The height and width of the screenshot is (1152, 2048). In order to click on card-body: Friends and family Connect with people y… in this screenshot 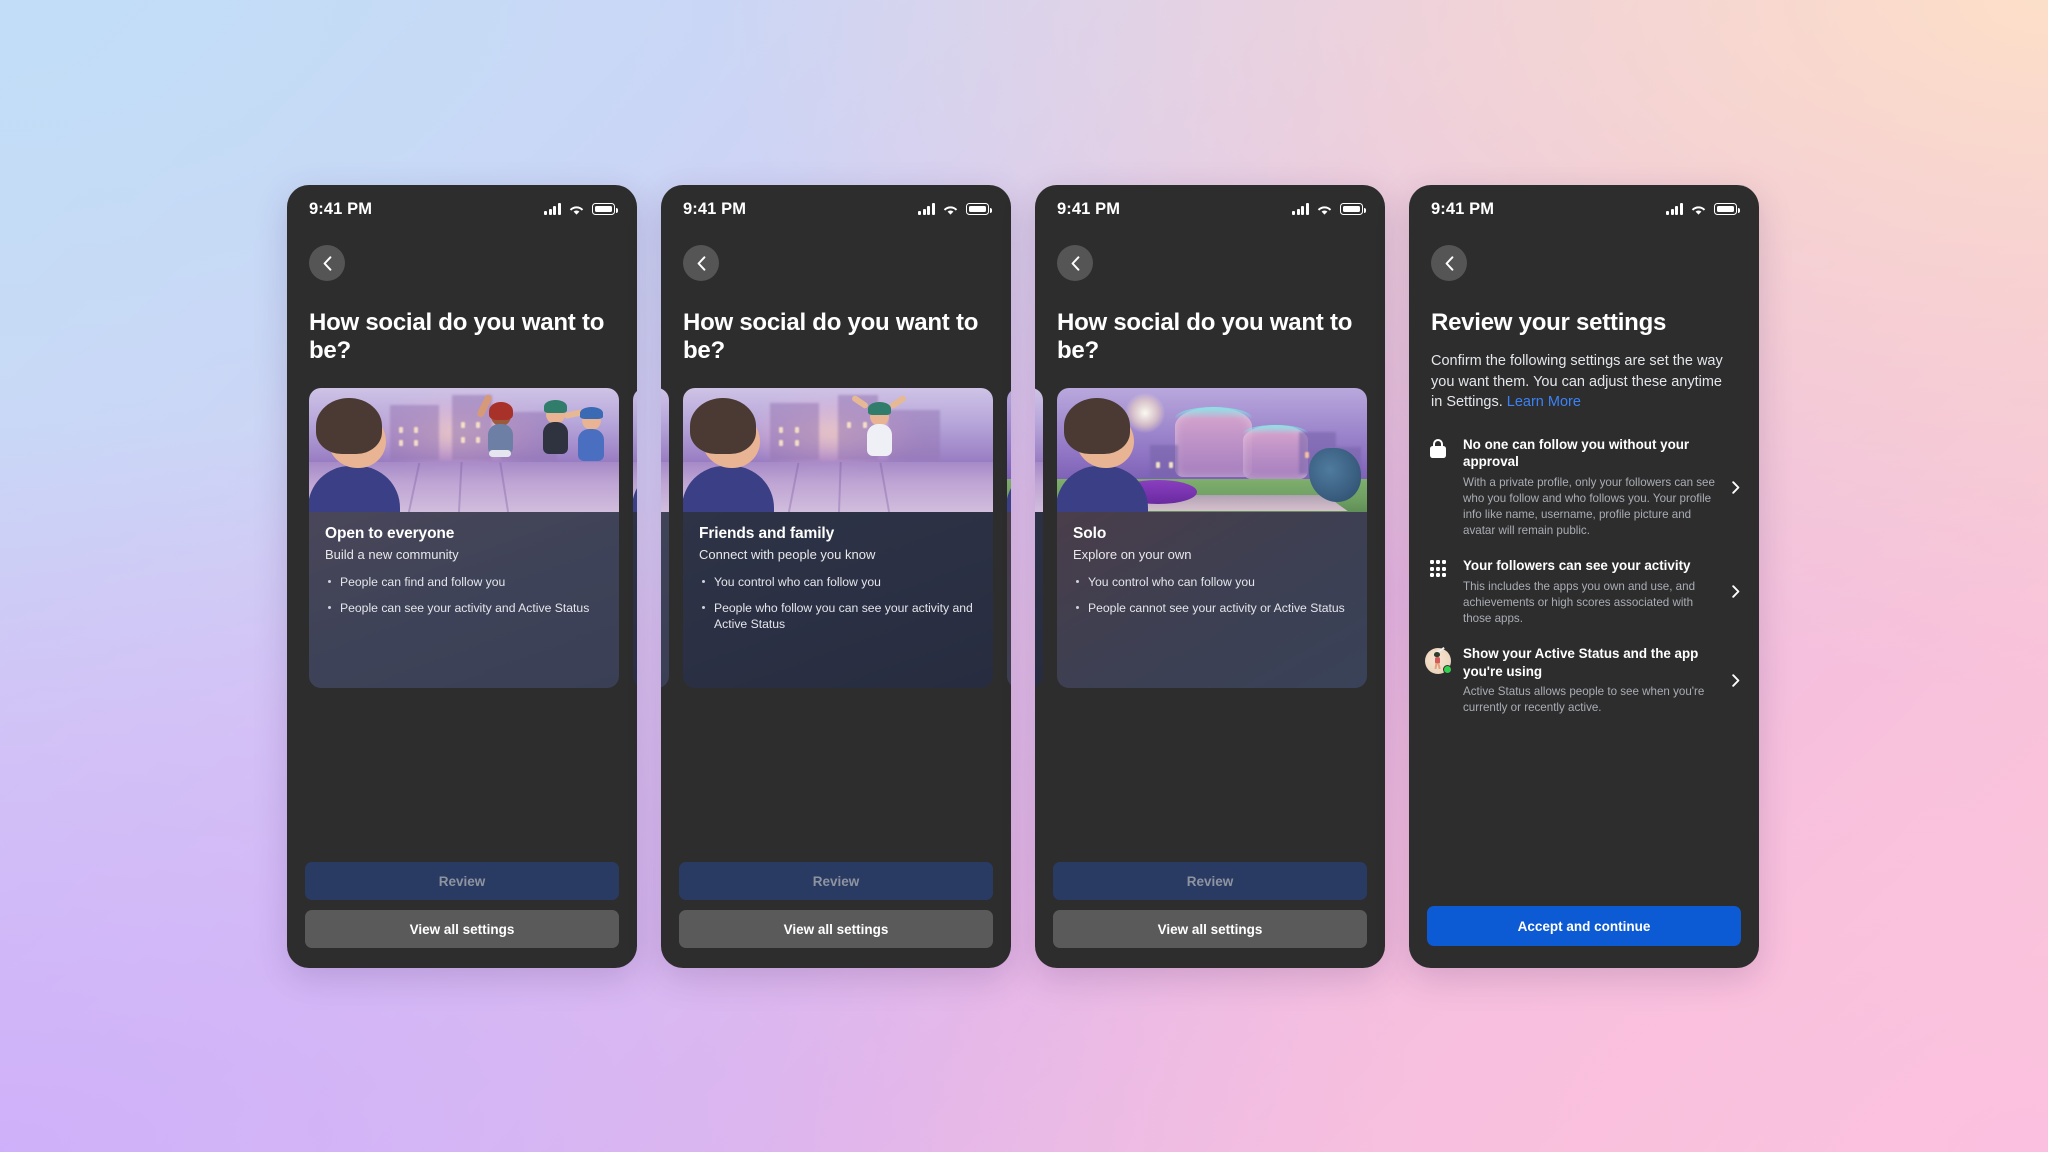, I will do `click(1039, 599)`.